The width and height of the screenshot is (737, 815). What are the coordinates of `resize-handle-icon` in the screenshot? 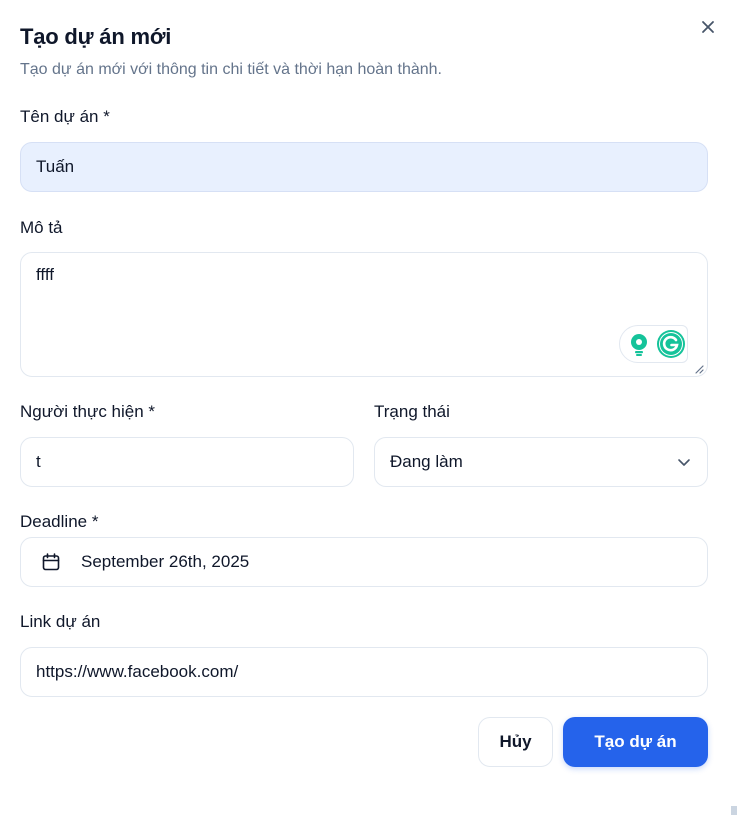 It's located at (699, 369).